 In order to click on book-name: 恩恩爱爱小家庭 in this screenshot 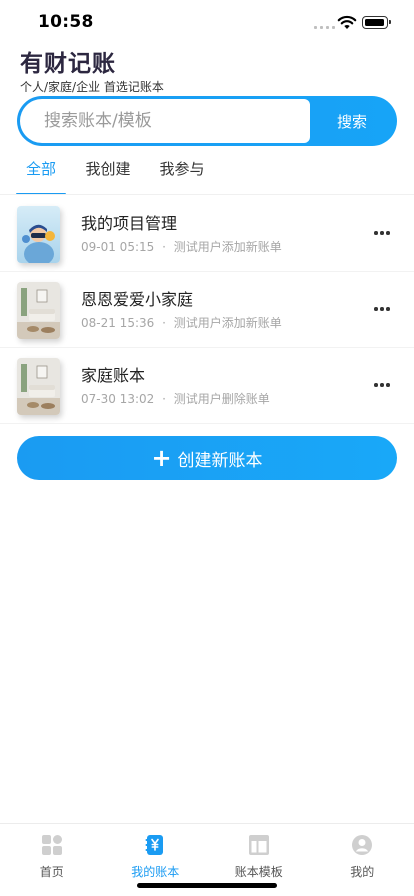, I will do `click(137, 299)`.